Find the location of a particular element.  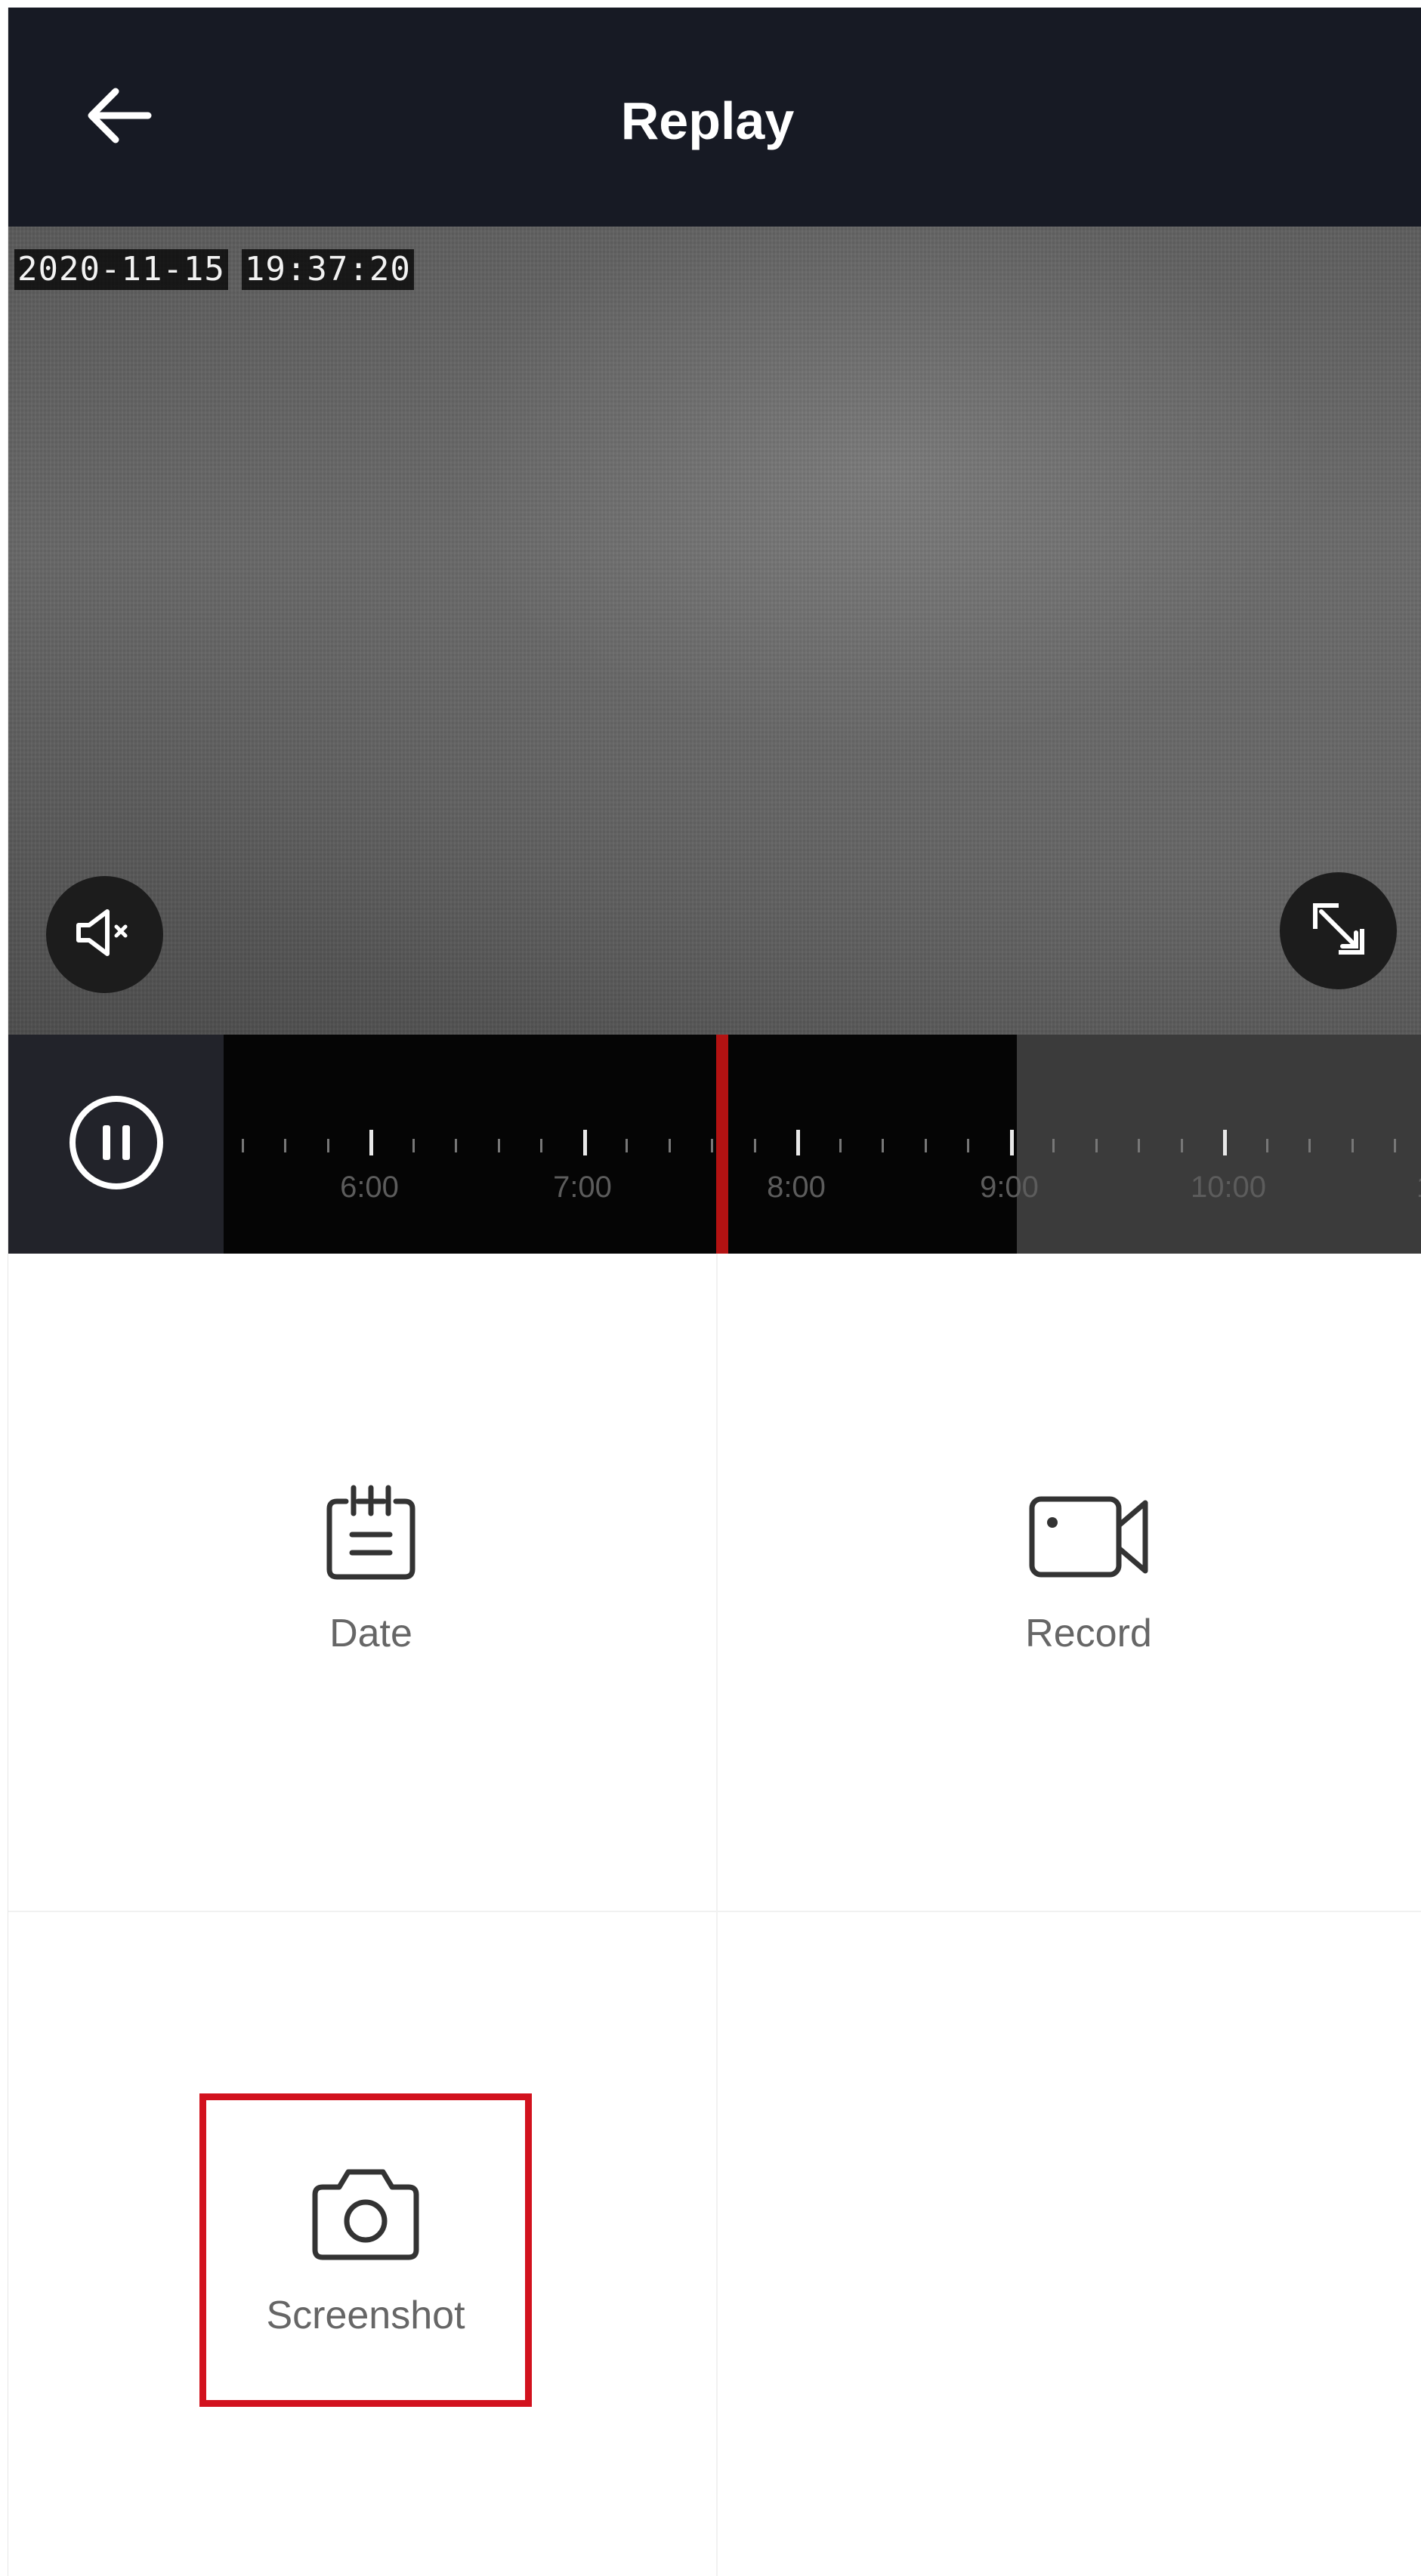

tick-label-6: 6:00 is located at coordinates (369, 1187).